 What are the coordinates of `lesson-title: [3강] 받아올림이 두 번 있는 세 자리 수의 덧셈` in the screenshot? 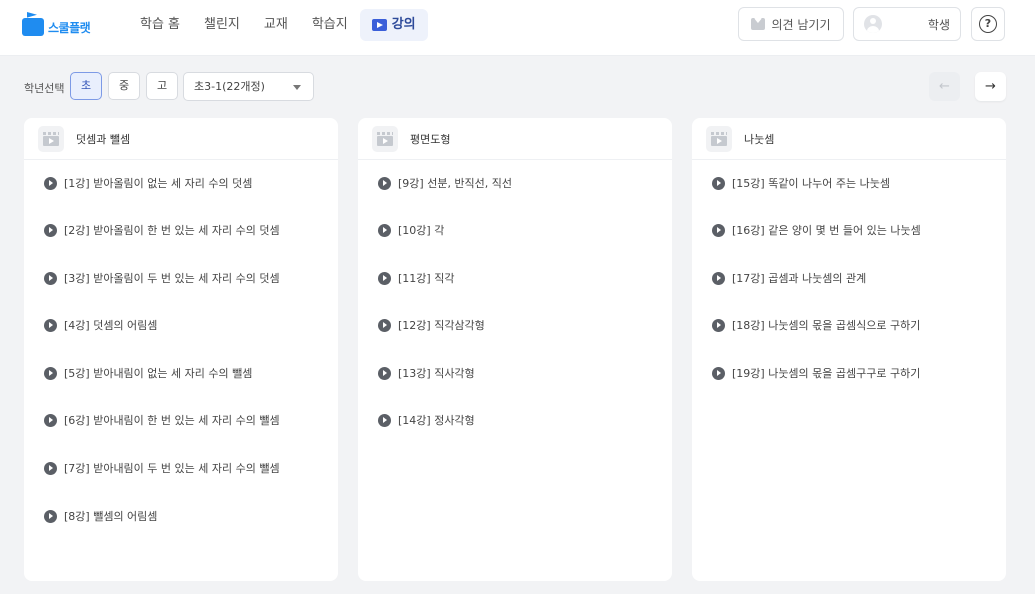 It's located at (172, 278).